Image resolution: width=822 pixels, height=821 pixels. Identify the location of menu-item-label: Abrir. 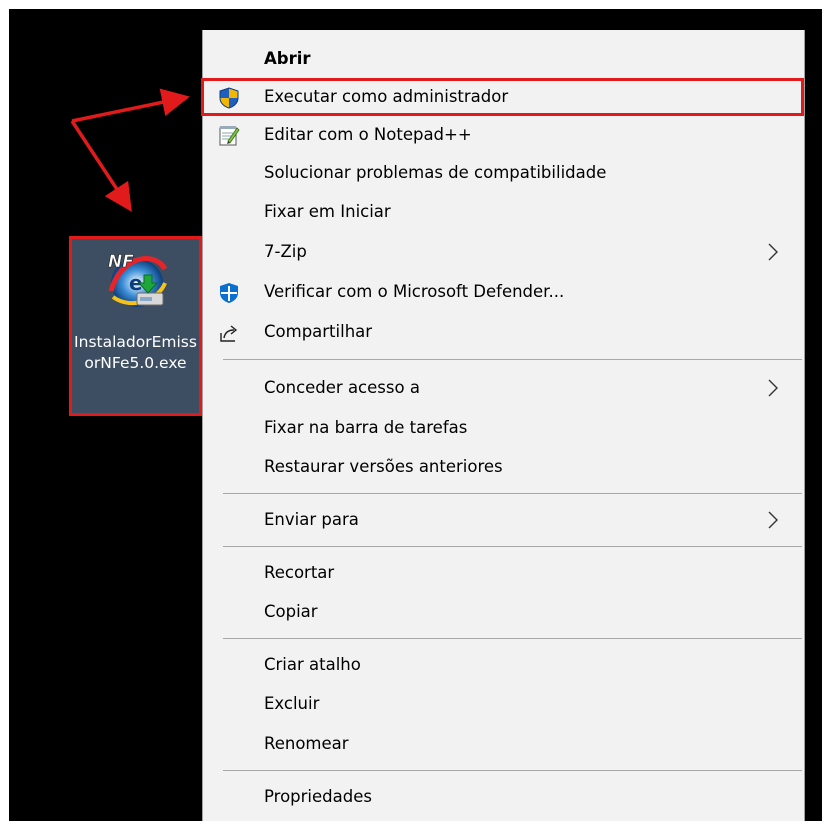
(287, 58).